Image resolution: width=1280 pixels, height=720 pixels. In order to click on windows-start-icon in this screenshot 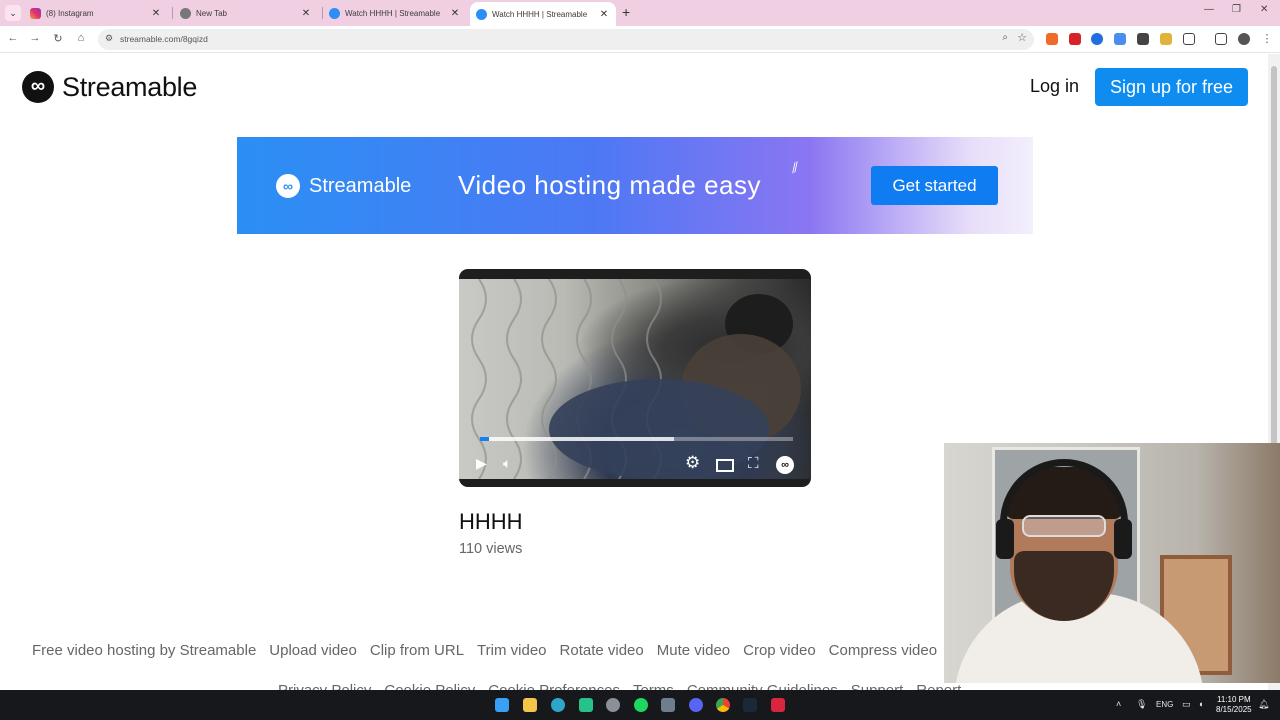, I will do `click(502, 705)`.